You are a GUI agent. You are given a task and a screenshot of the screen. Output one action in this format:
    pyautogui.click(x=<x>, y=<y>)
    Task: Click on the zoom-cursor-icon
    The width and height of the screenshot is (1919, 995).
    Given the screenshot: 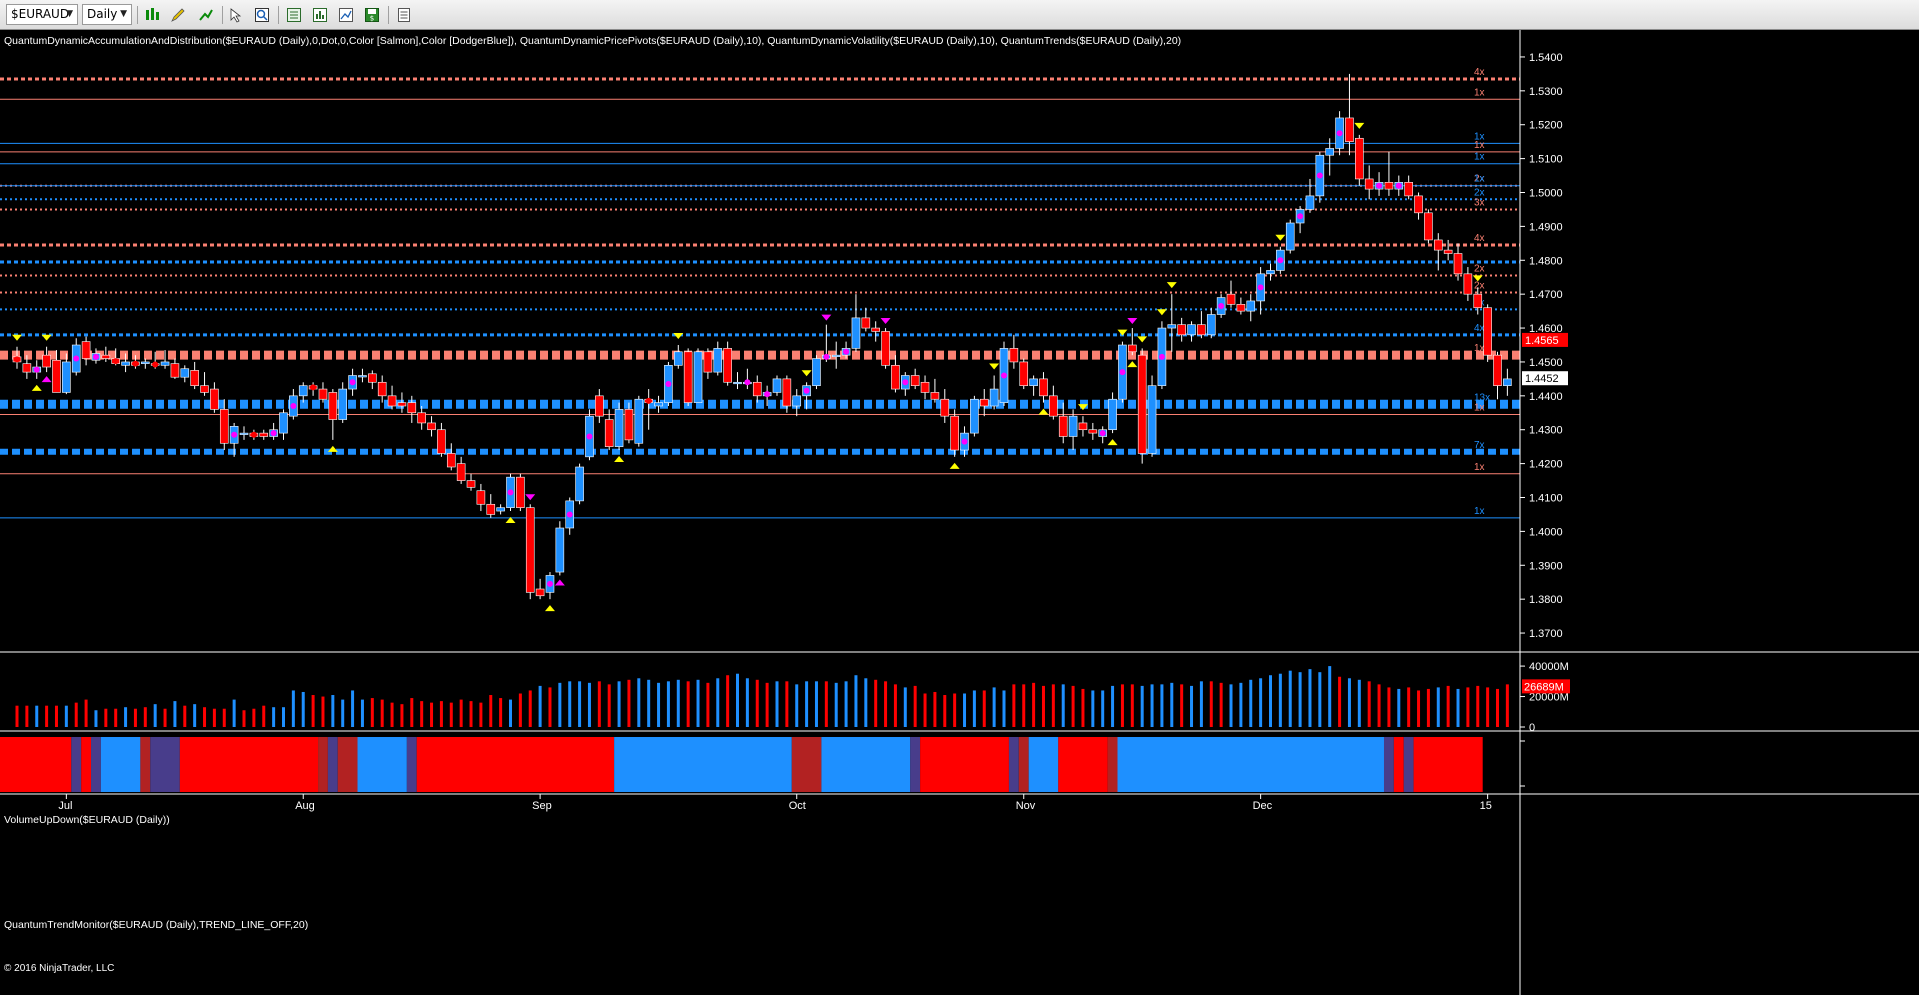 What is the action you would take?
    pyautogui.click(x=236, y=15)
    